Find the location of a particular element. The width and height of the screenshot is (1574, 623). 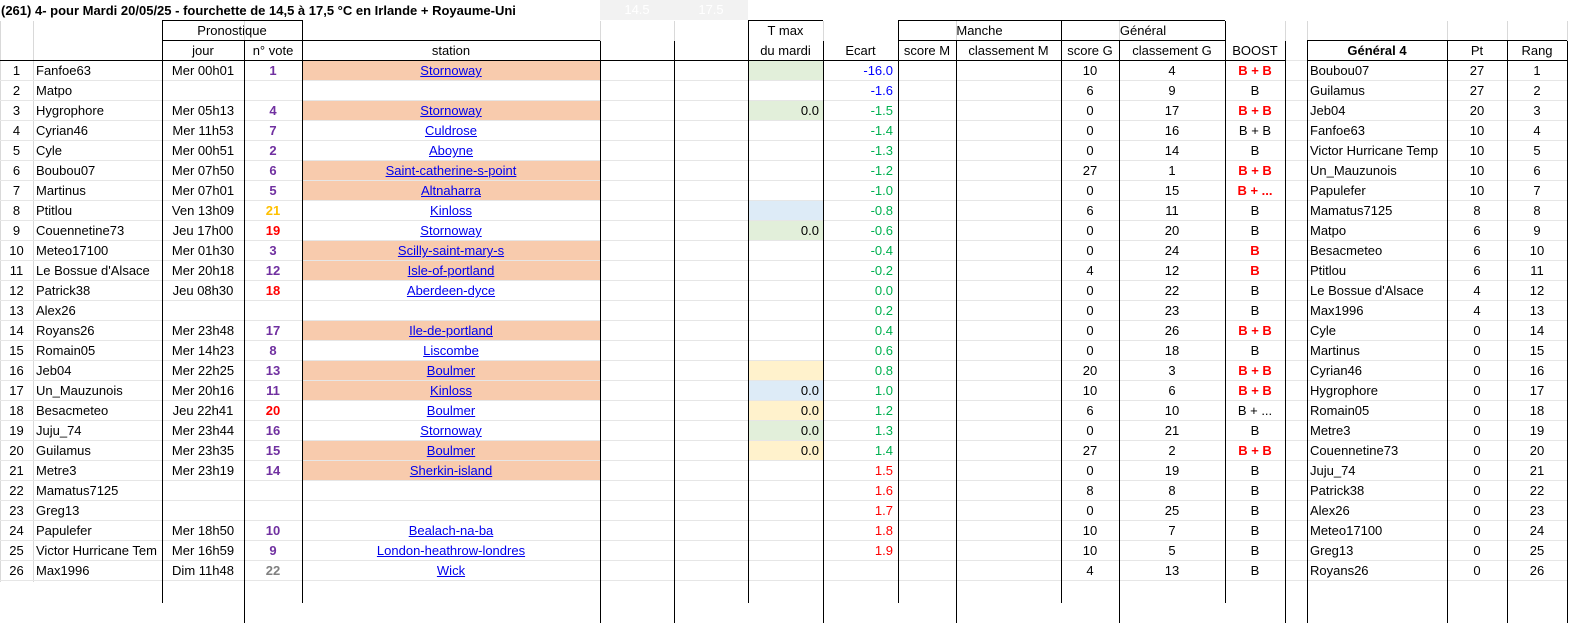

classement-g-cell: 8 is located at coordinates (1172, 490).